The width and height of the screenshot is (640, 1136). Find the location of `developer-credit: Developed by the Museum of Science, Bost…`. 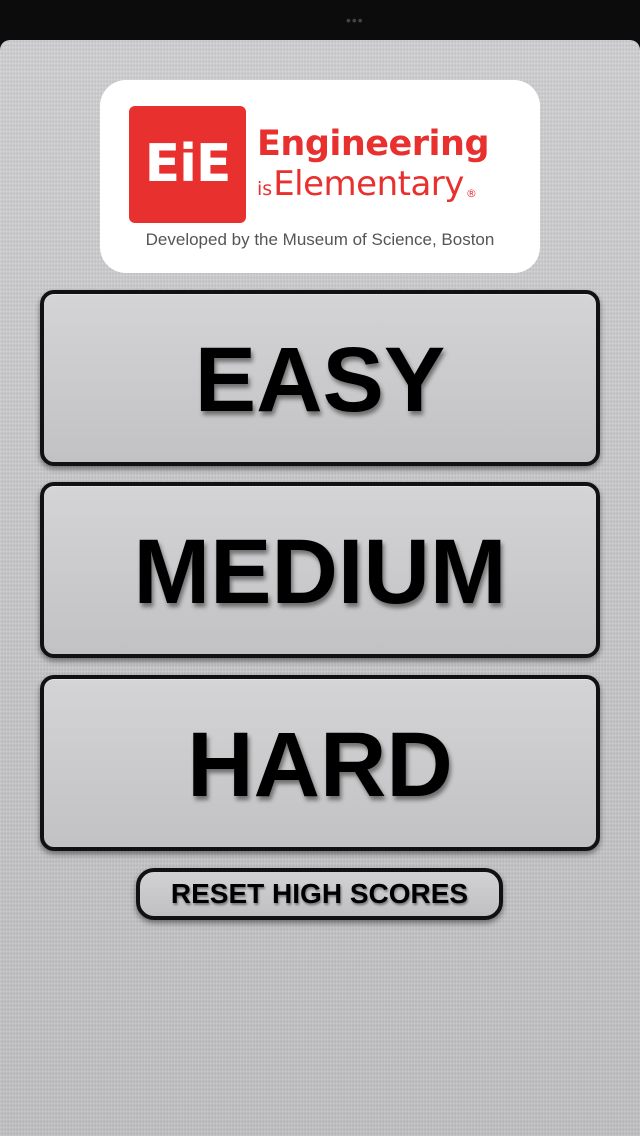

developer-credit: Developed by the Museum of Science, Bost… is located at coordinates (320, 239).